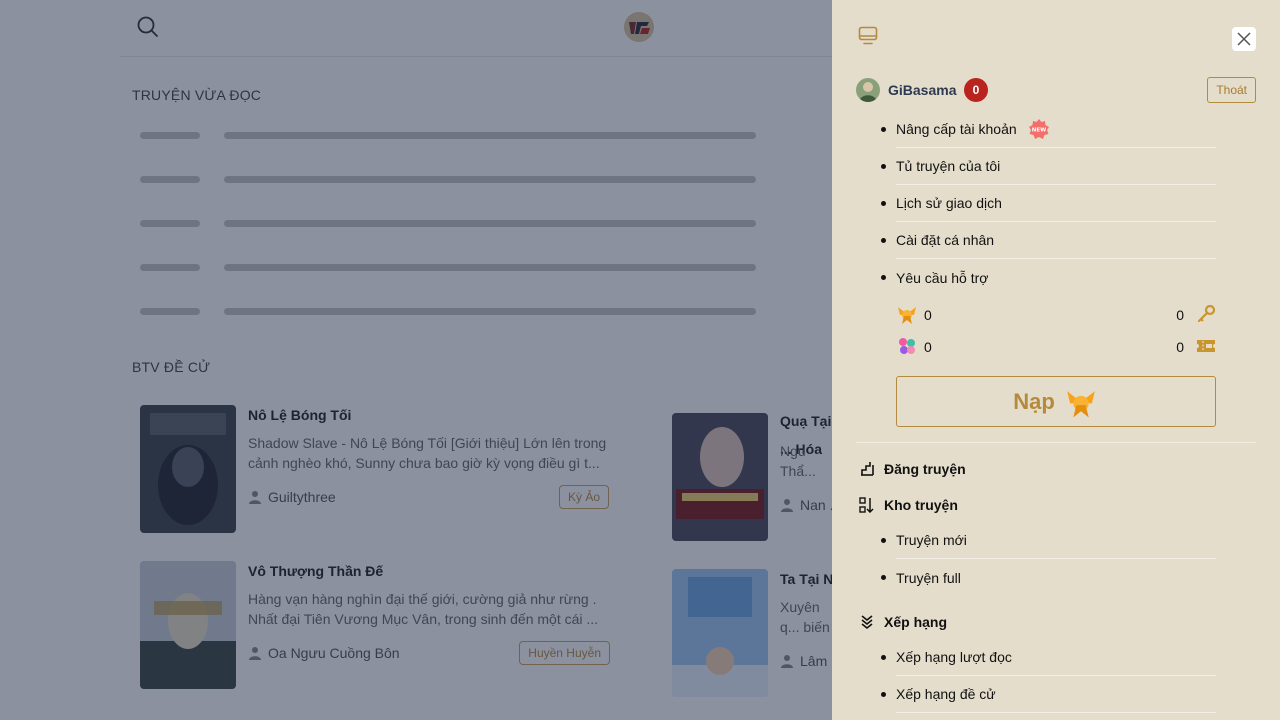  I want to click on library-label: Kho truyện, so click(921, 505).